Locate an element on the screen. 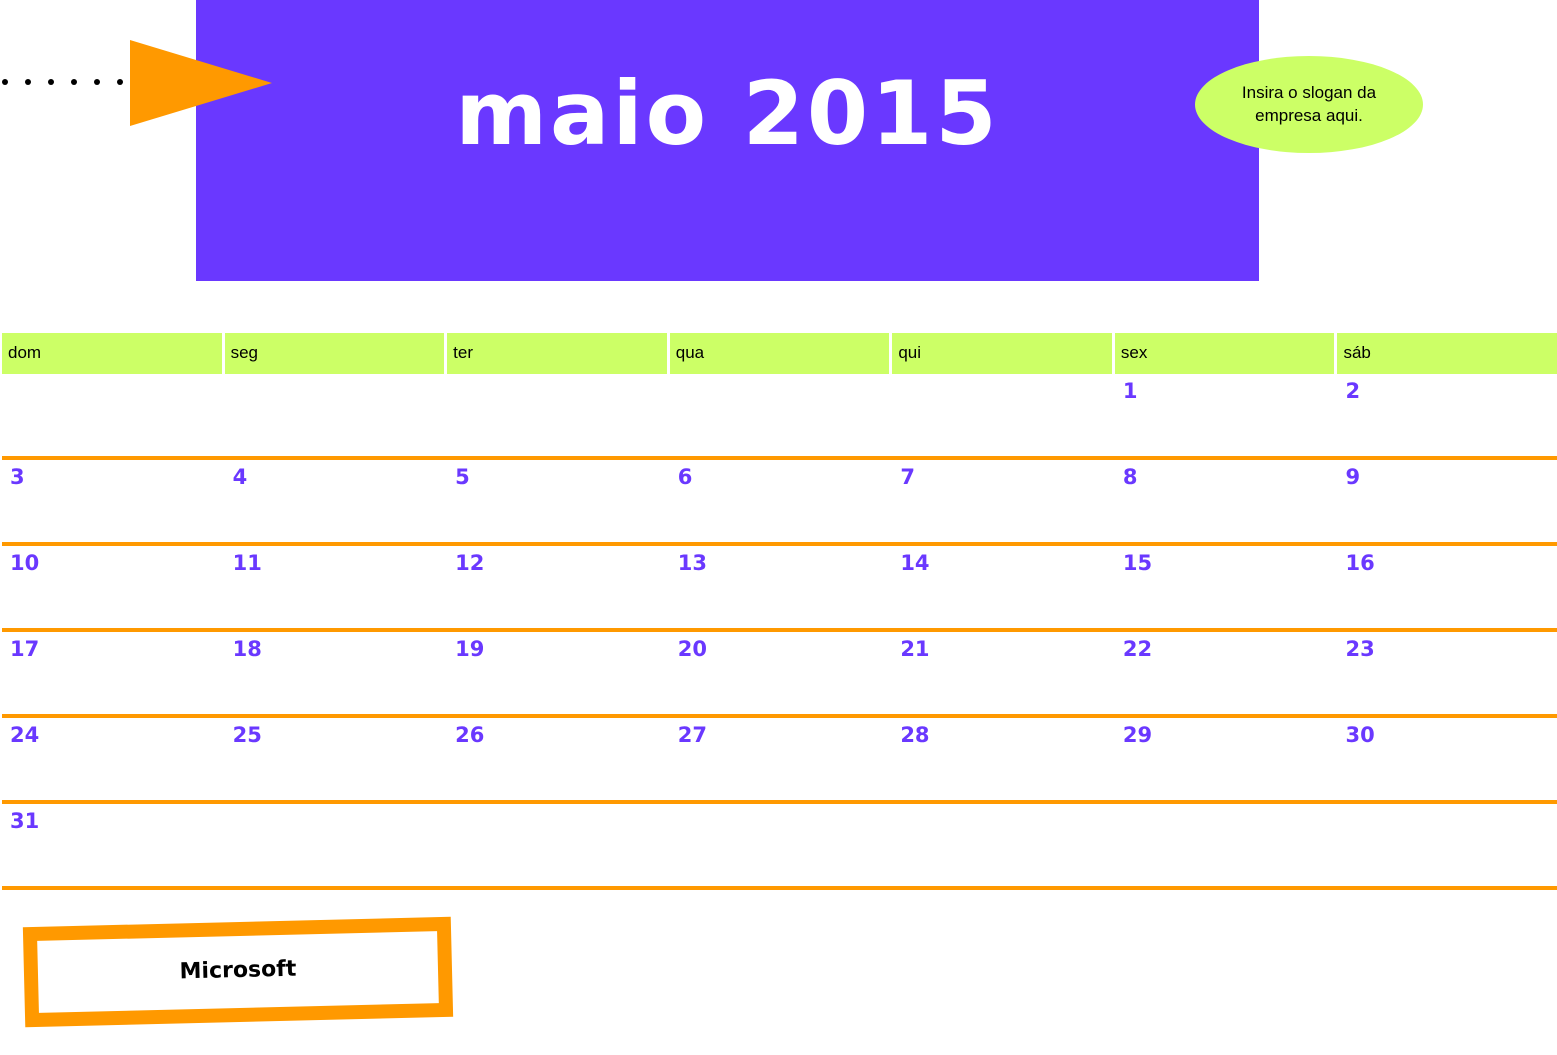 The width and height of the screenshot is (1557, 1055). weekday-label: sáb is located at coordinates (1357, 352).